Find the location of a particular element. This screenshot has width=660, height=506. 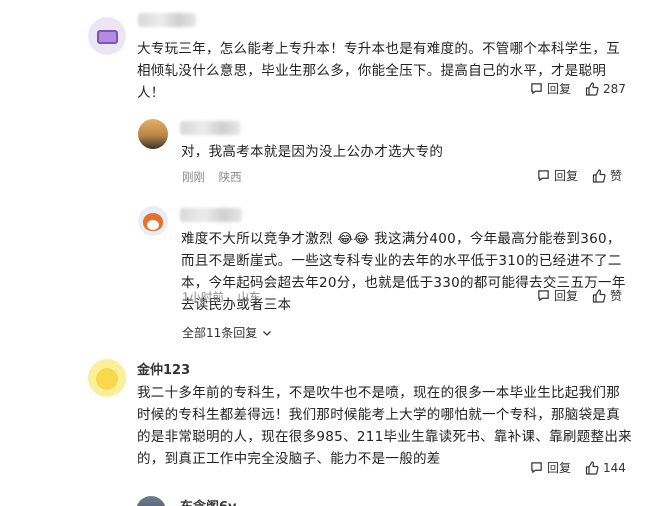

comment-actions: 回复 287 is located at coordinates (571, 88).